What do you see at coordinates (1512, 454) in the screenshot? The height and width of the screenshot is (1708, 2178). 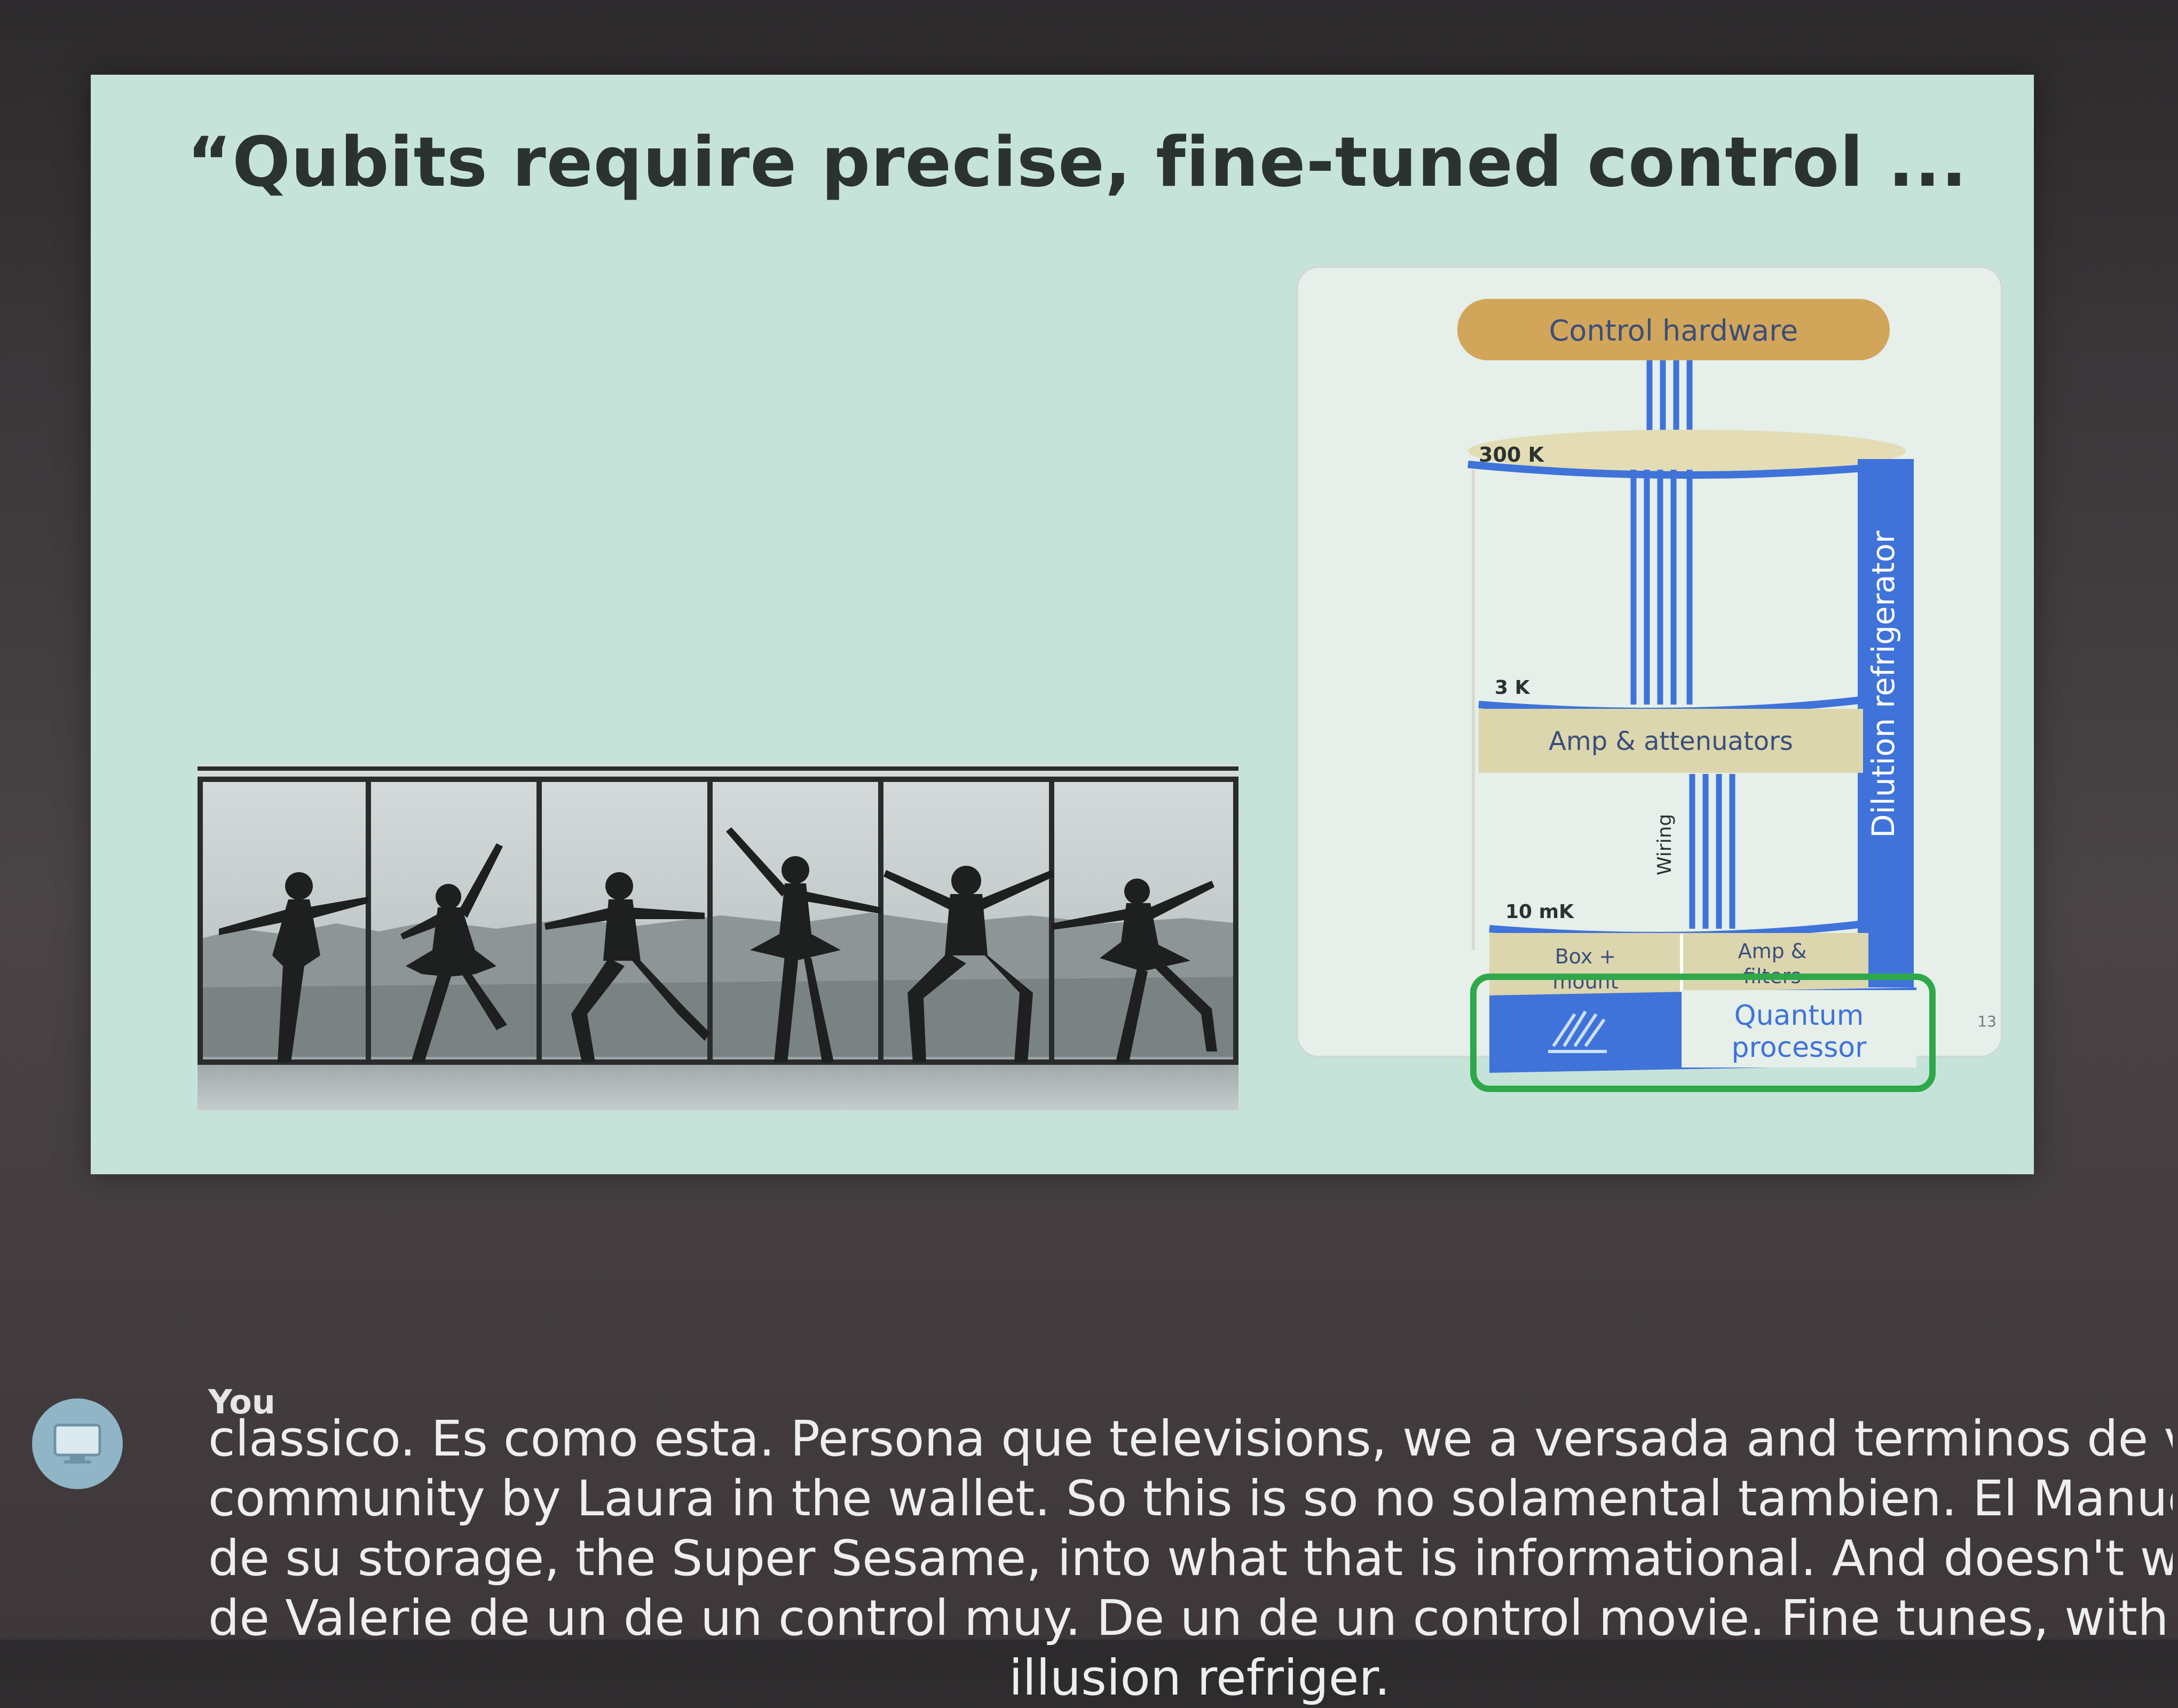 I see `temp-300k-label: 300 K` at bounding box center [1512, 454].